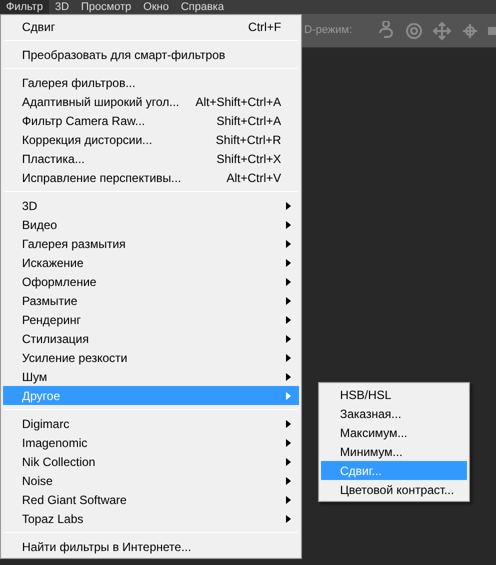 The width and height of the screenshot is (496, 565). I want to click on menu-item: Шум, so click(151, 376).